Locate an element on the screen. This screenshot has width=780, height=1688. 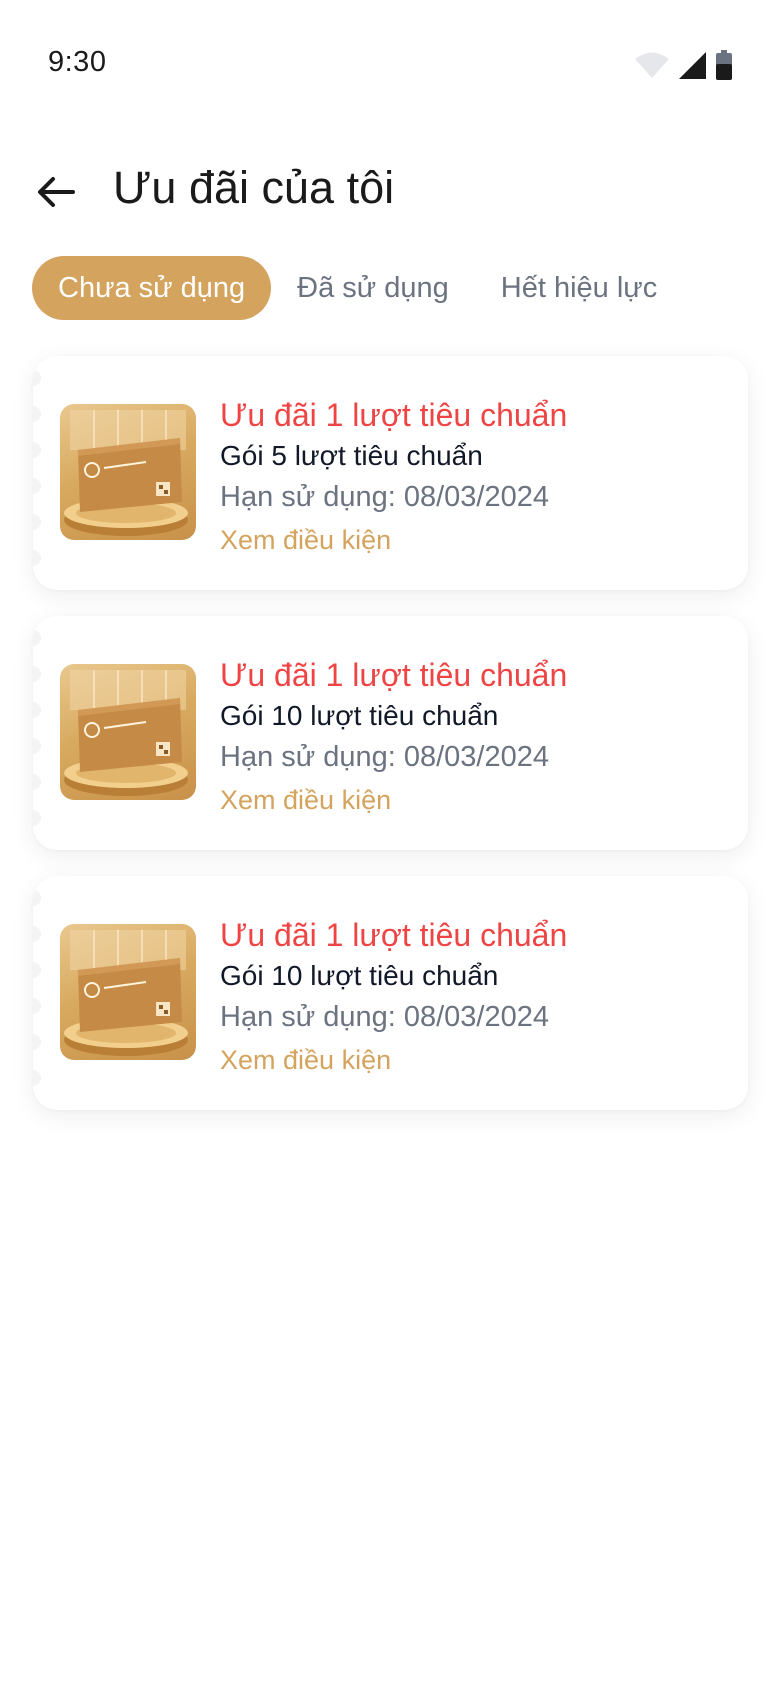
back-button is located at coordinates (56, 194).